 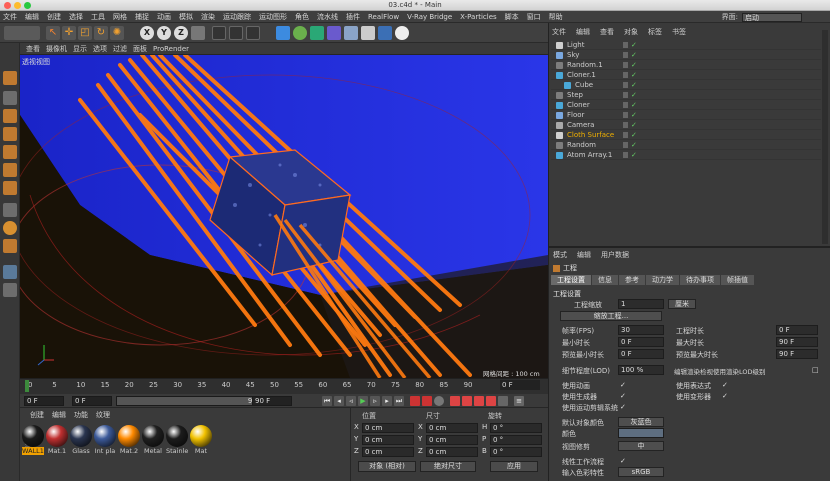 What do you see at coordinates (679, 32) in the screenshot?
I see `object-menu-item: 书签` at bounding box center [679, 32].